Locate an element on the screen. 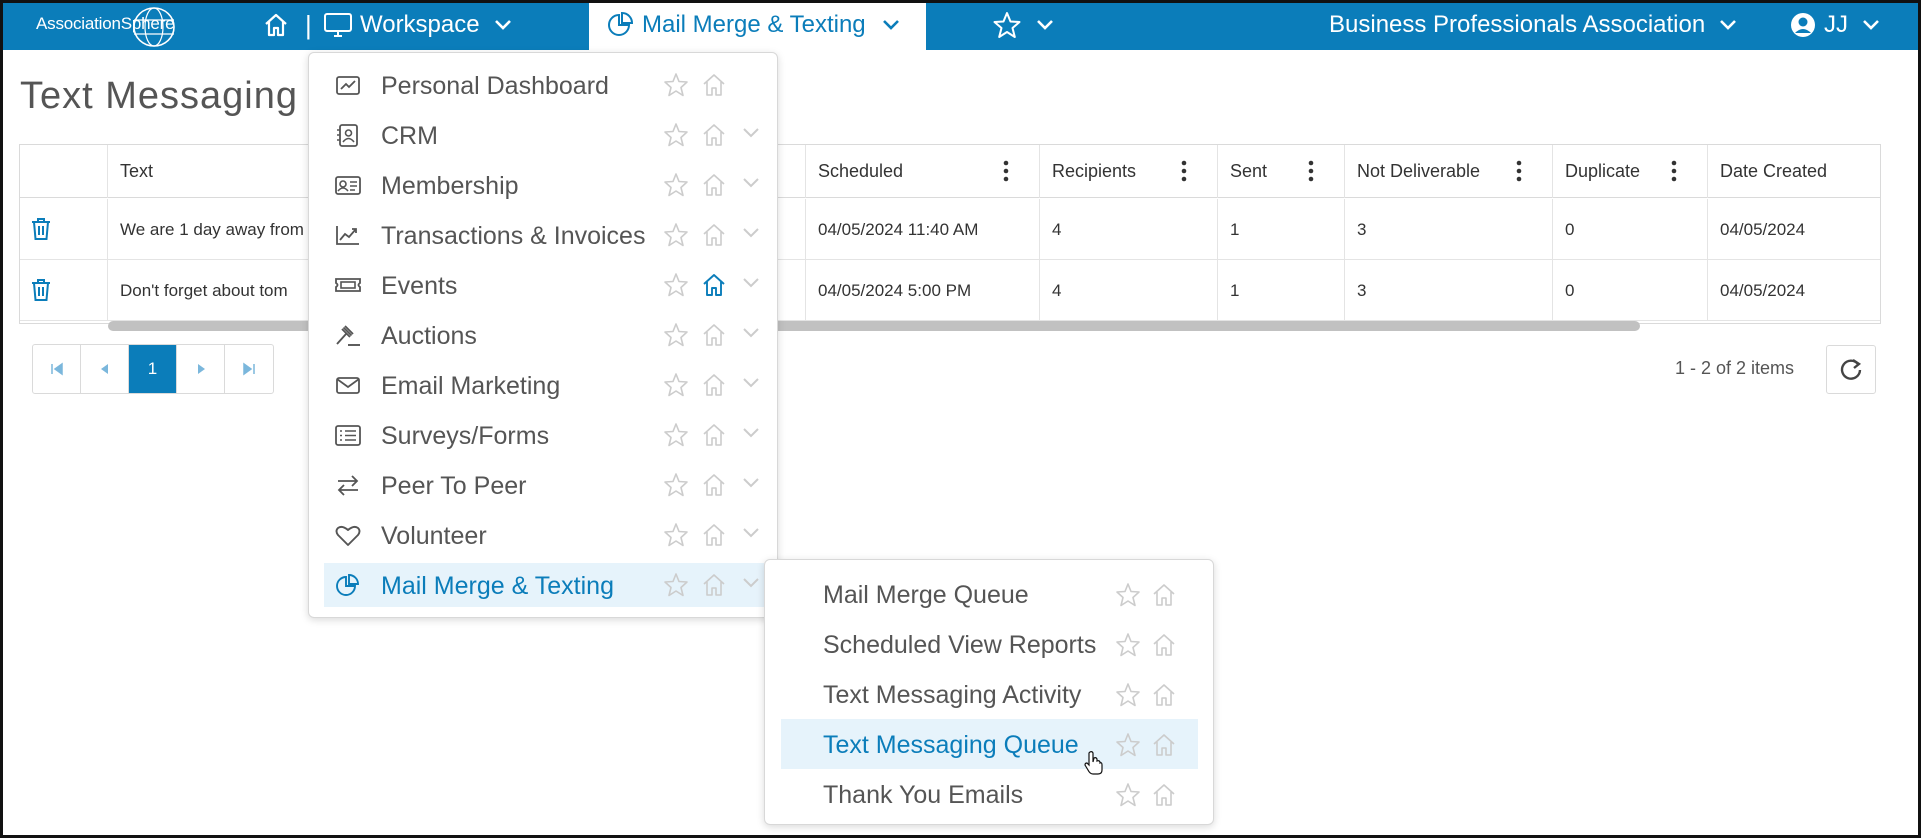 Image resolution: width=1921 pixels, height=838 pixels. organization-menu: Business Professionals Association is located at coordinates (1533, 25).